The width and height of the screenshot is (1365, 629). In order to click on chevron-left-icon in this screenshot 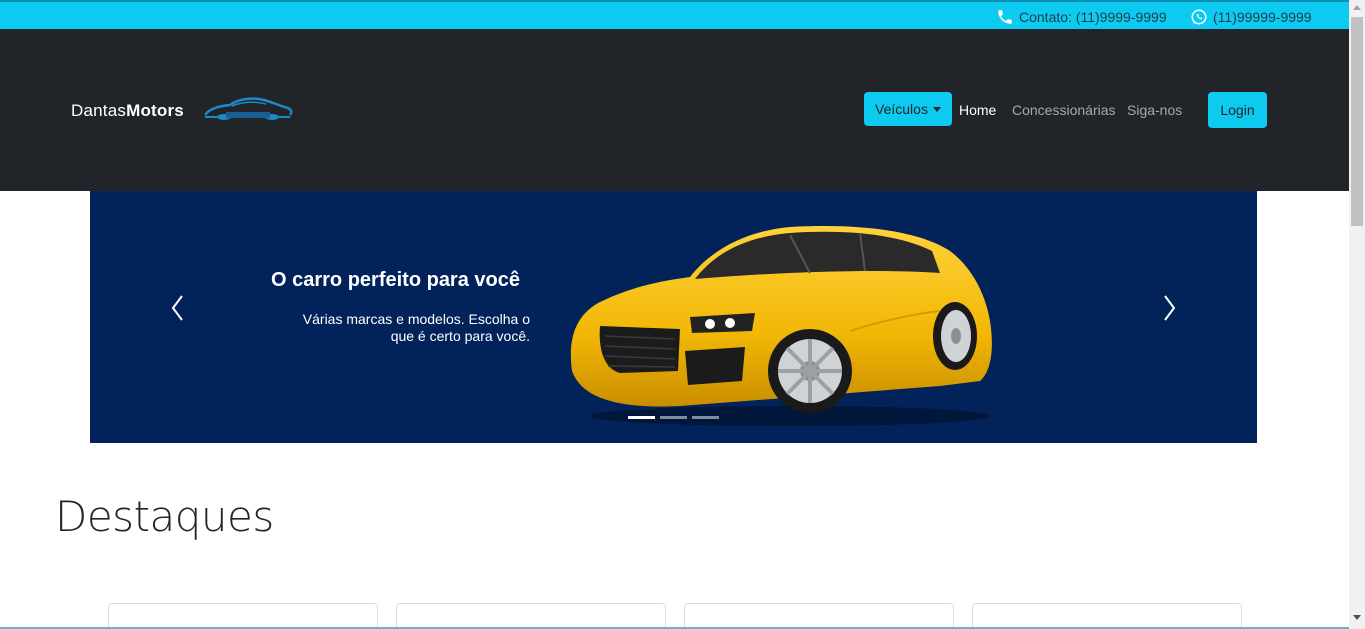, I will do `click(178, 308)`.